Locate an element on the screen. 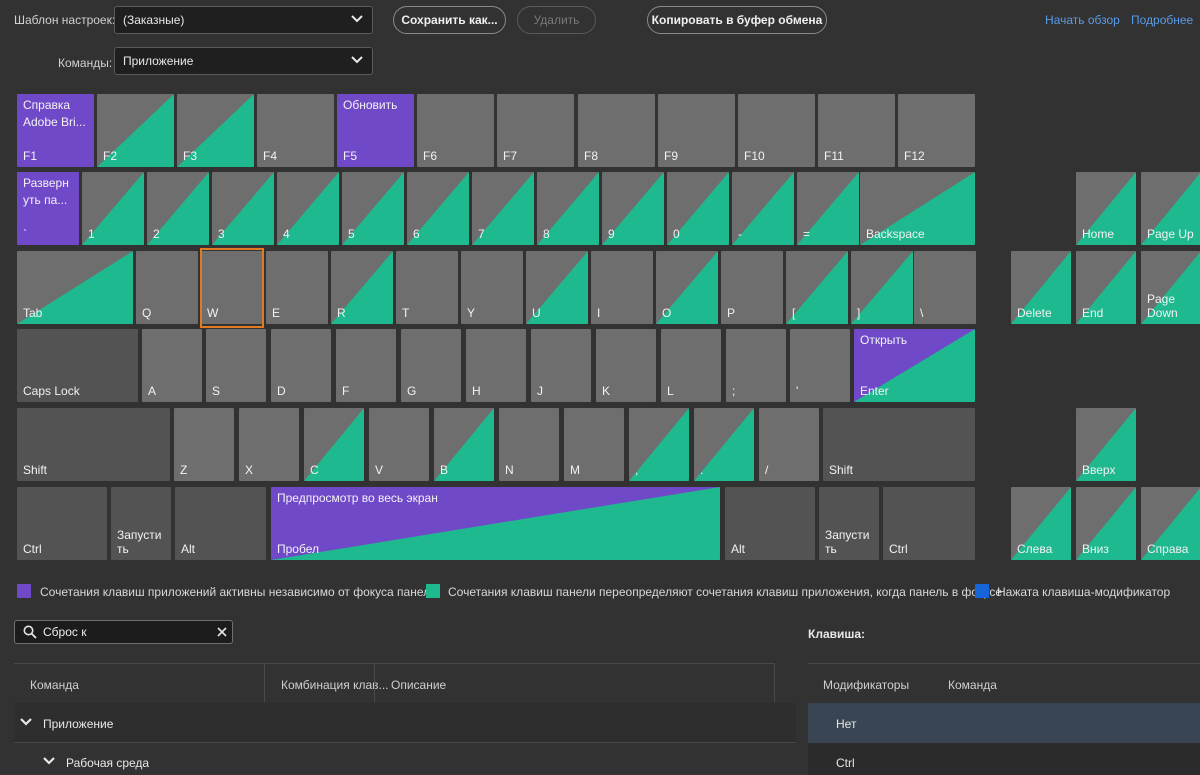 This screenshot has height=775, width=1200. key-f8: F8 is located at coordinates (616, 130).